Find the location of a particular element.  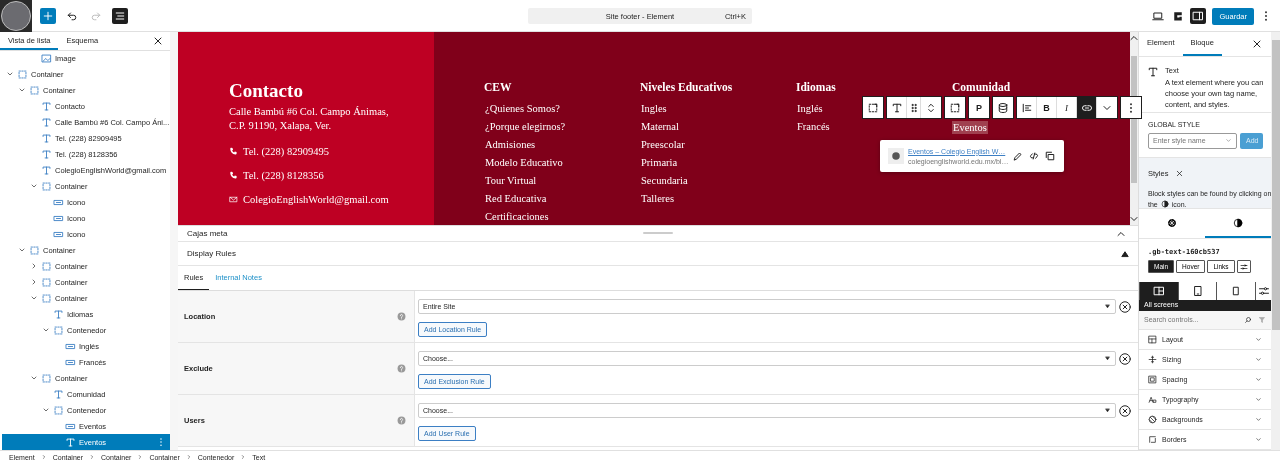

edit-link-button is located at coordinates (1018, 156).